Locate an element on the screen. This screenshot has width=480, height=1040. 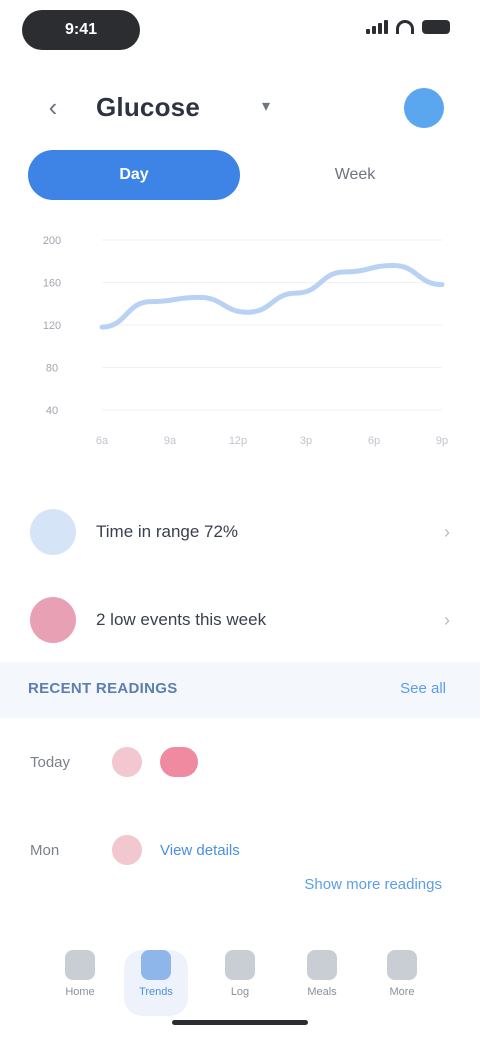
nav-label: More is located at coordinates (402, 992).